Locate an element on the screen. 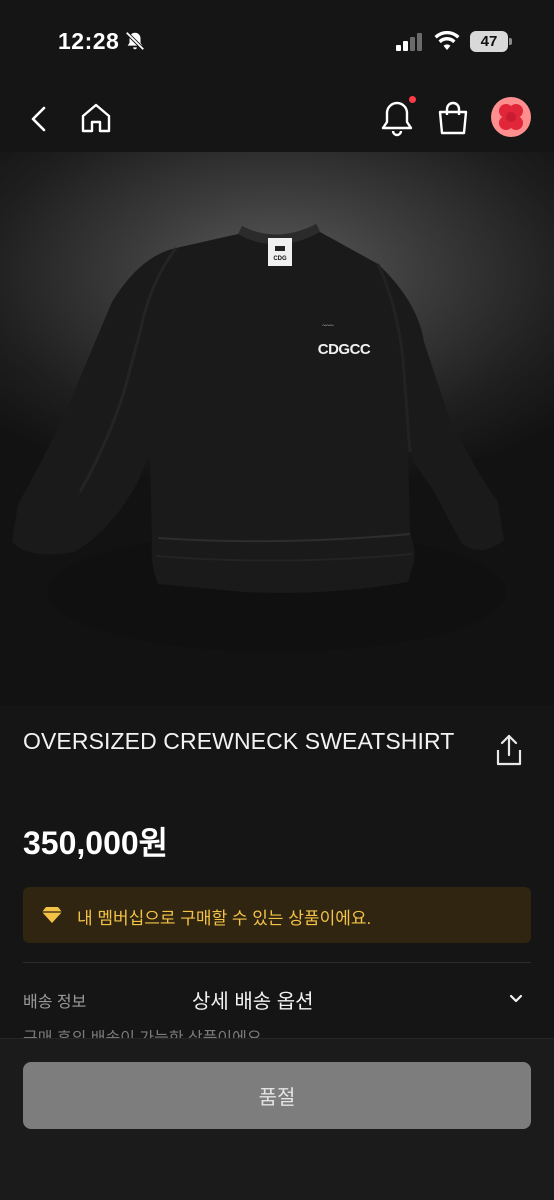  bag-icon is located at coordinates (453, 118).